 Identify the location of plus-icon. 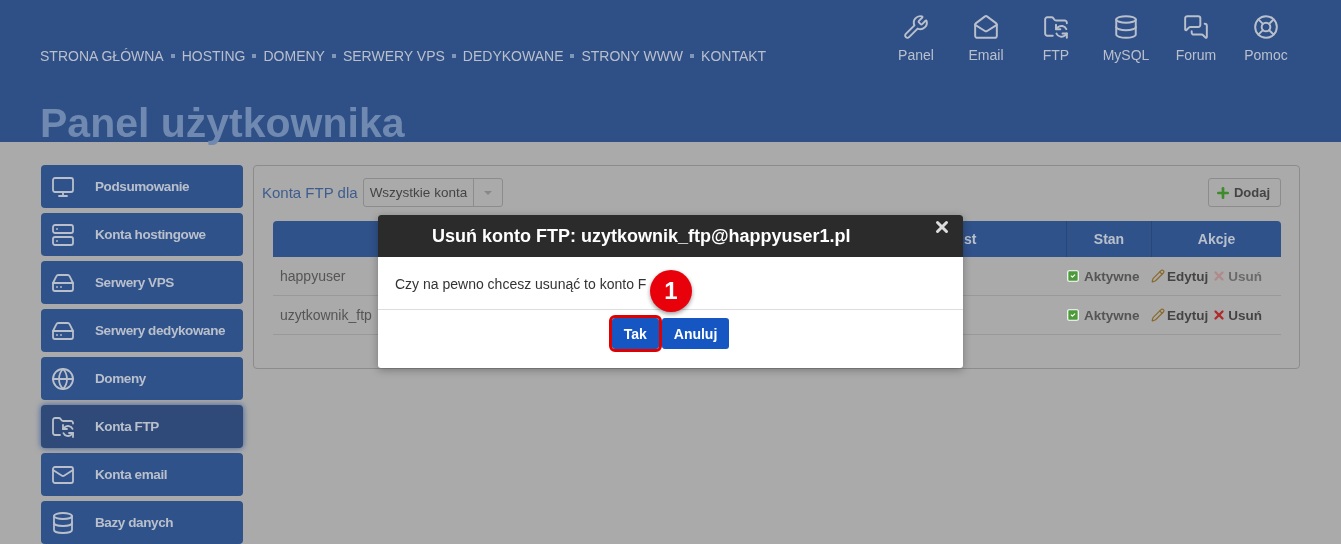
(1222, 192).